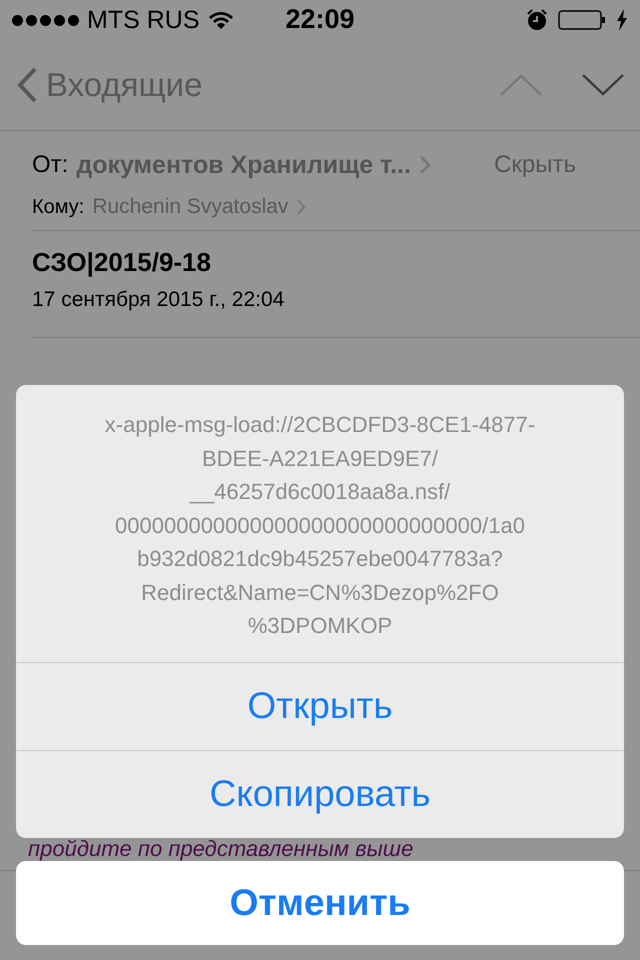 The width and height of the screenshot is (640, 960). I want to click on link-url-text: 000000000000000000000000000000/1a0, so click(320, 526).